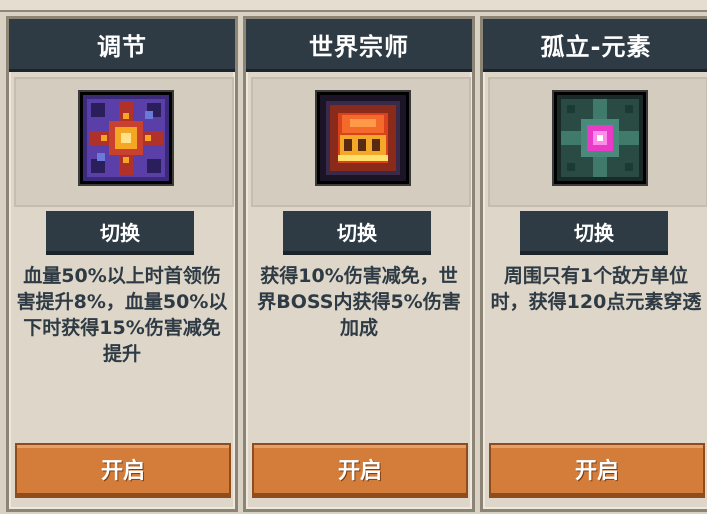 This screenshot has width=707, height=514. What do you see at coordinates (353, 6) in the screenshot?
I see `top-banner` at bounding box center [353, 6].